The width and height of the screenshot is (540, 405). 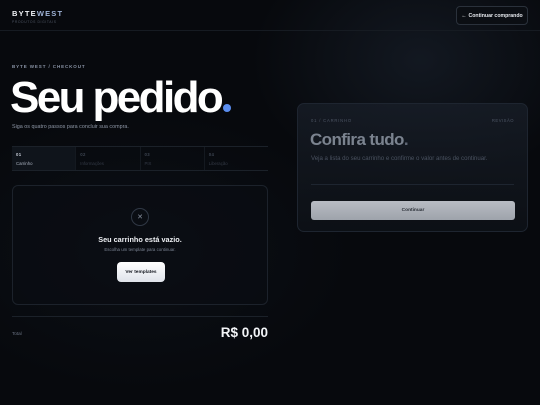 I want to click on step-cart: 01 Carrinho, so click(x=44, y=158).